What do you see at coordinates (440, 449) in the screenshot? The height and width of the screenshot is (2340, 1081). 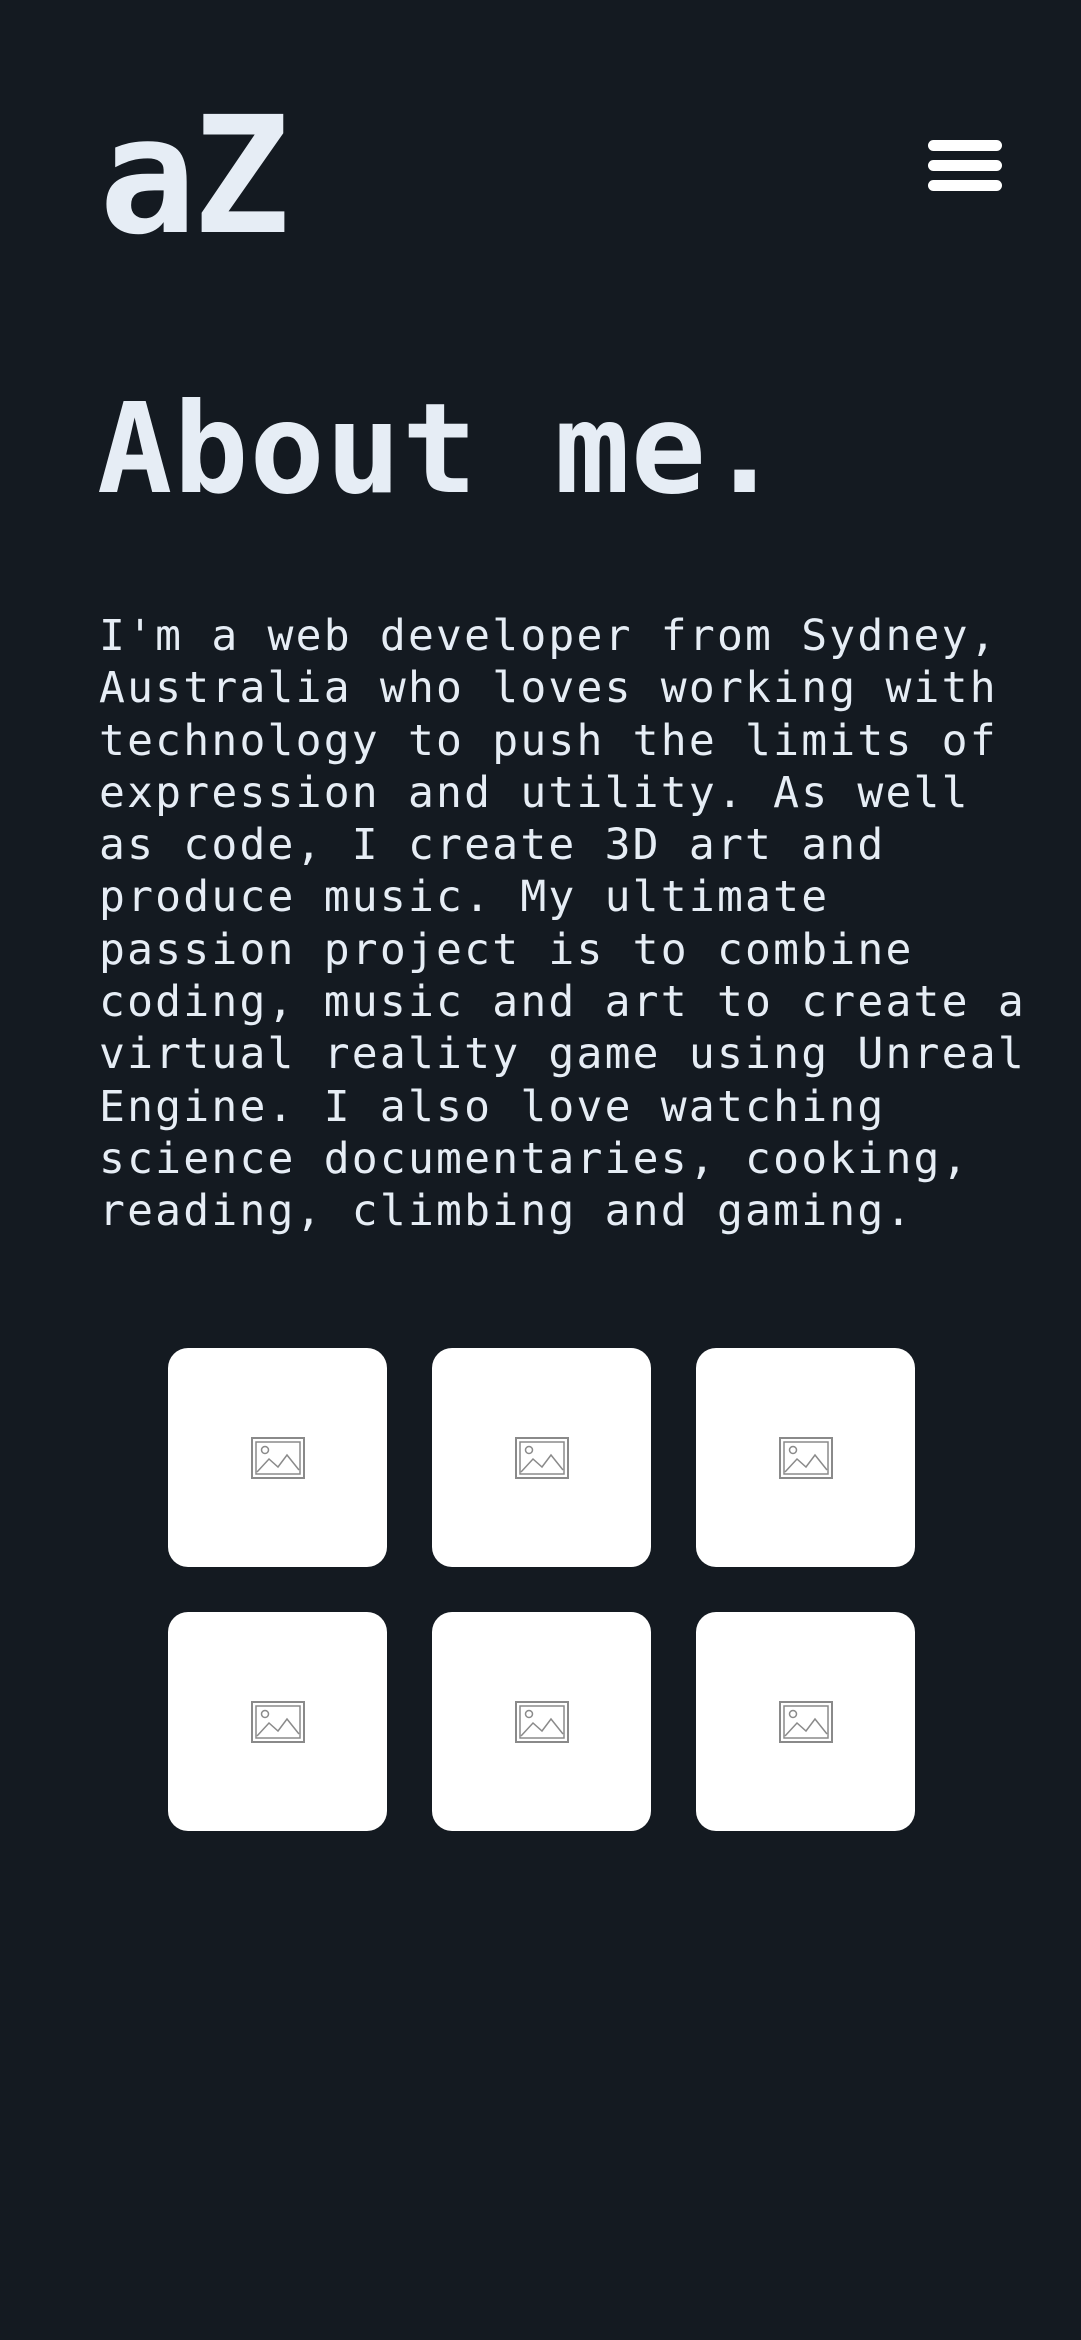 I see `page-title: About me.` at bounding box center [440, 449].